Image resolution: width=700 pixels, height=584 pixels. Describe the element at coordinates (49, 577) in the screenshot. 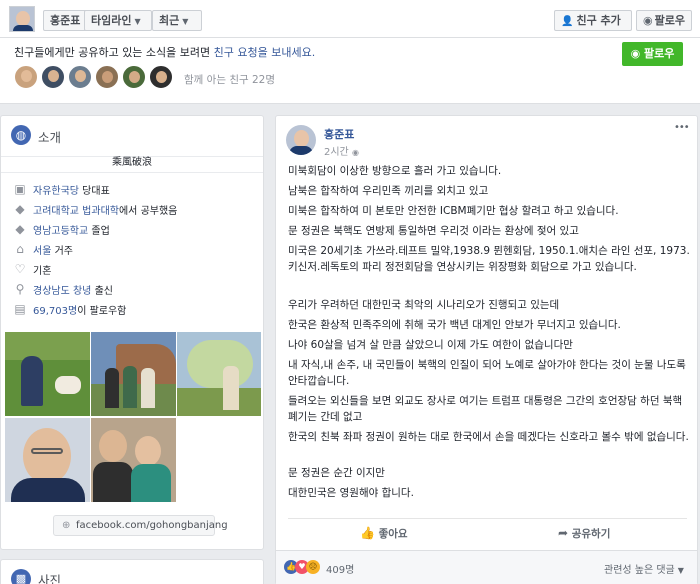

I see `photos-title: 사진` at that location.